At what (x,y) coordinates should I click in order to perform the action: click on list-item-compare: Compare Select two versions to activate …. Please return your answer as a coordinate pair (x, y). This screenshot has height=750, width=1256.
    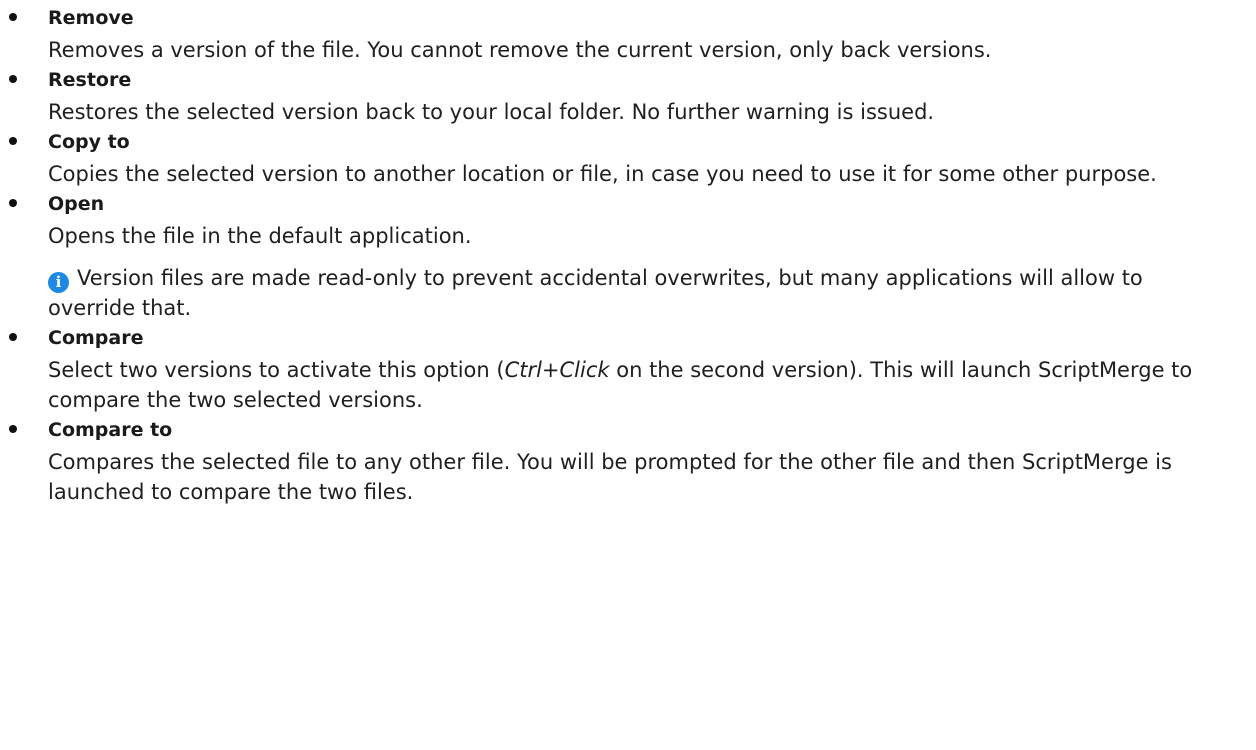
    Looking at the image, I should click on (618, 369).